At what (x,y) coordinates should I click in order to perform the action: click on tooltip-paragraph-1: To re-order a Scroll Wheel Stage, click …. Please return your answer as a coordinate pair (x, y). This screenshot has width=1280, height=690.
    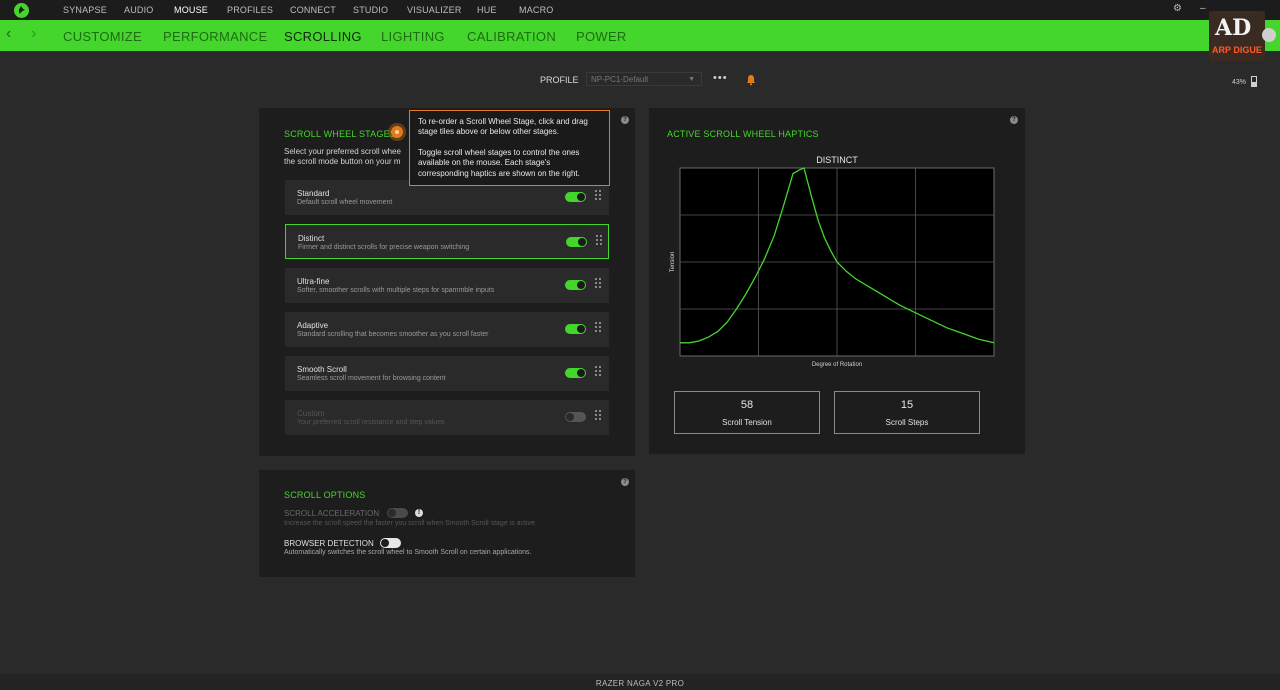
    Looking at the image, I should click on (503, 127).